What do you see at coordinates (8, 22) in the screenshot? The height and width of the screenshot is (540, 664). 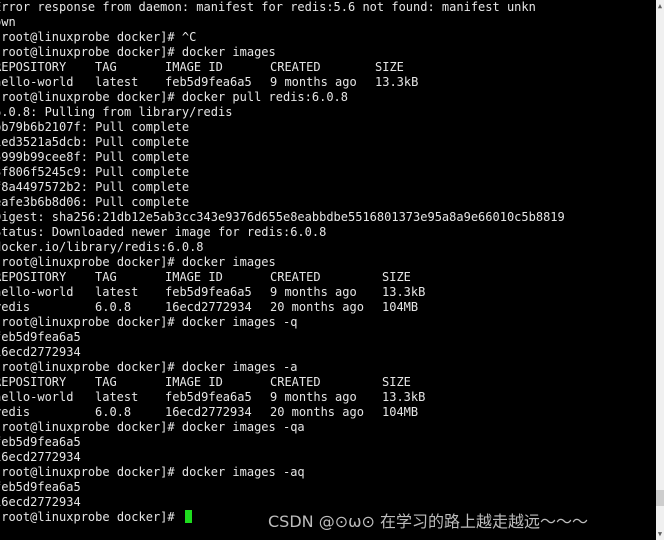 I see `terminal-line: own` at bounding box center [8, 22].